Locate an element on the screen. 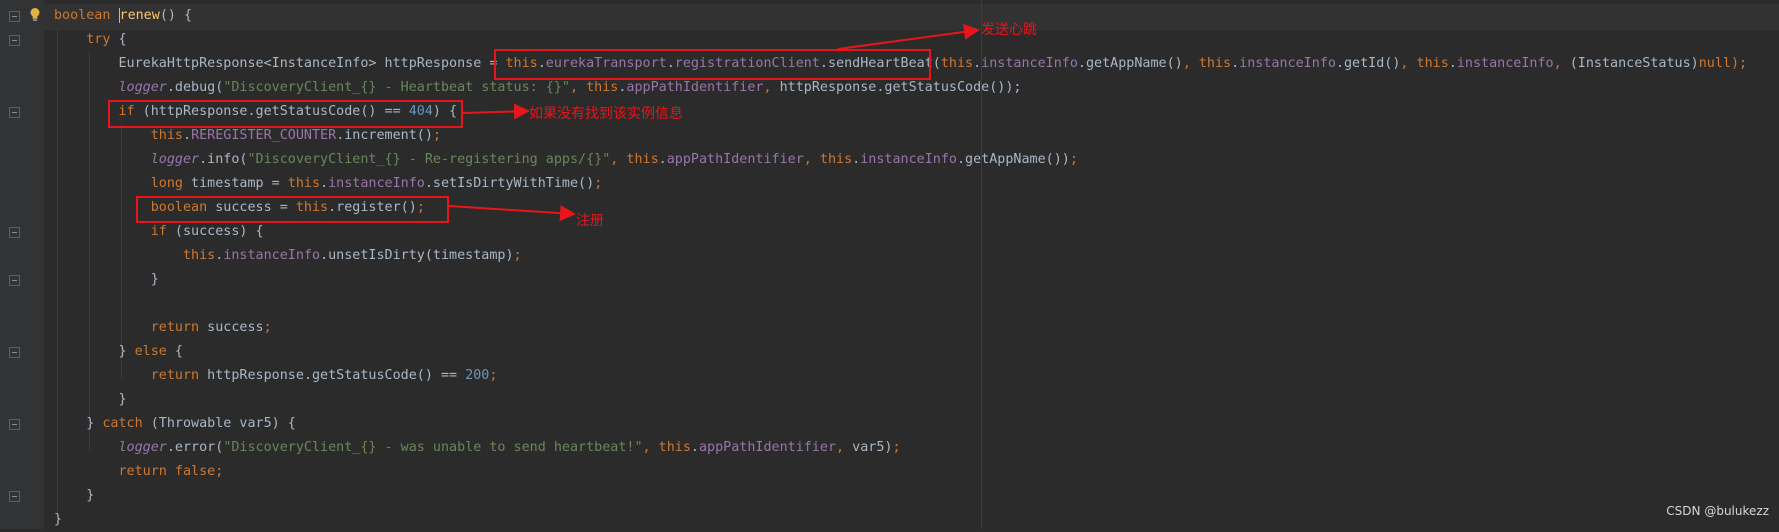 The width and height of the screenshot is (1779, 532). annotation-heartbeat: 发送心跳 is located at coordinates (1009, 30).